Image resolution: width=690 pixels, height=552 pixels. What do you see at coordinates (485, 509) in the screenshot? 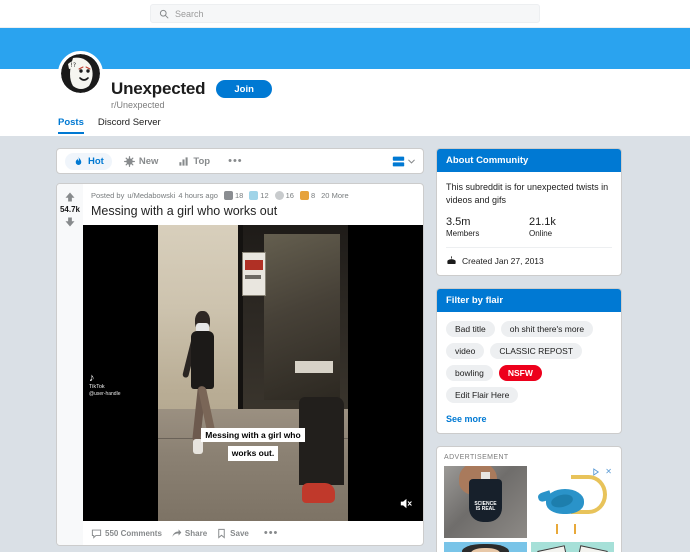
I see `ad-flask-text-line-2: IS REAL` at bounding box center [485, 509].